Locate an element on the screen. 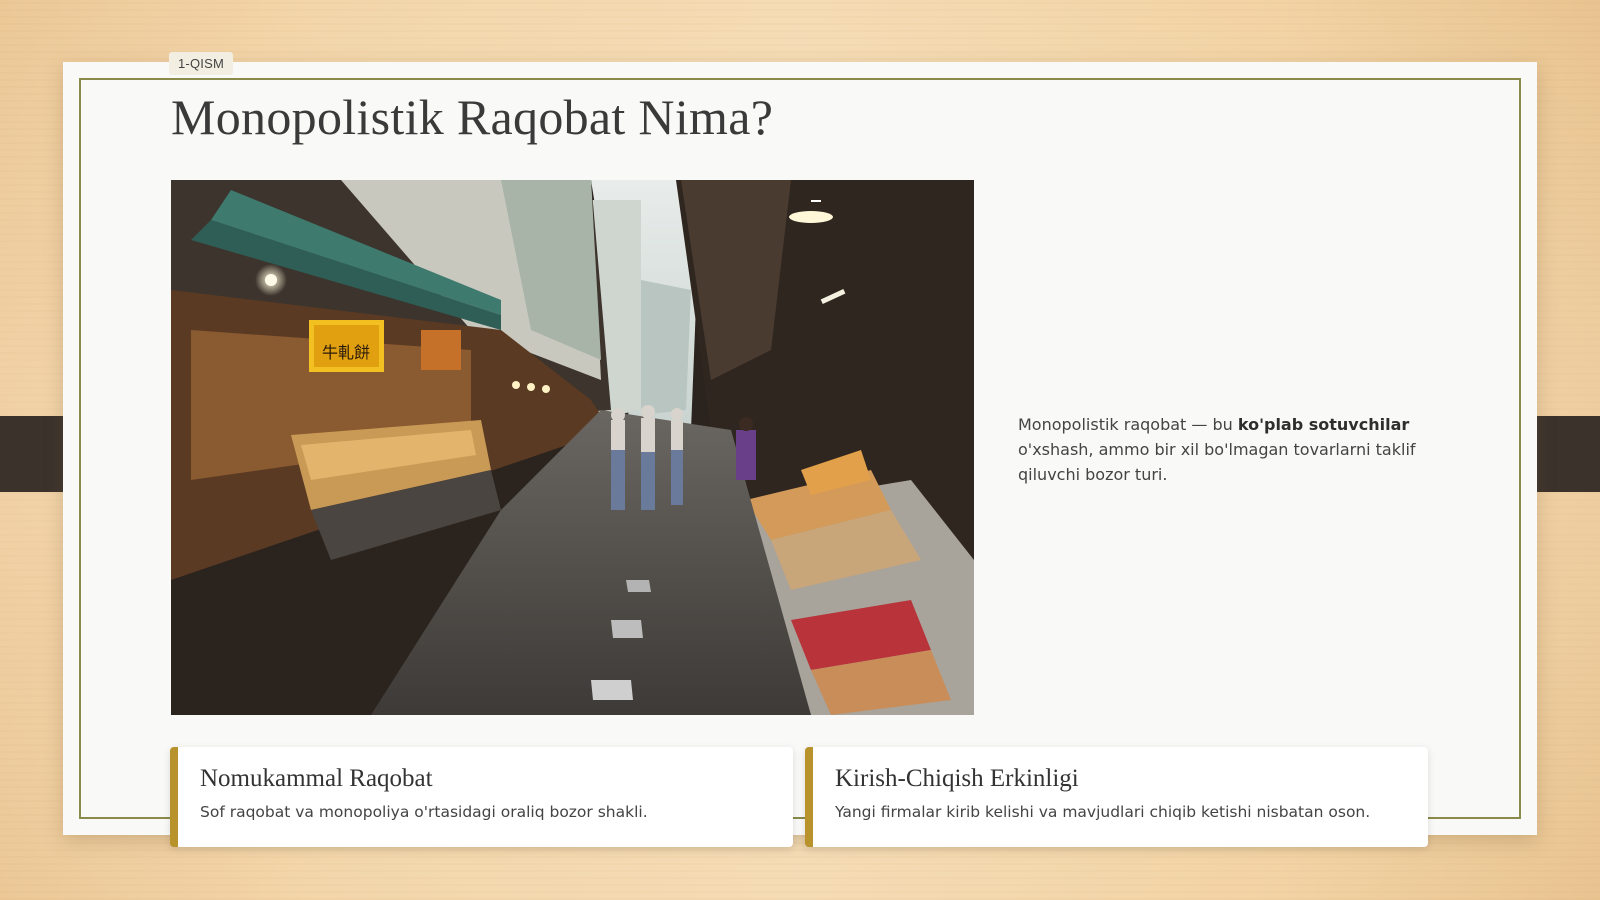 The height and width of the screenshot is (900, 1600). shop-sign-text: 牛軋餅 is located at coordinates (346, 352).